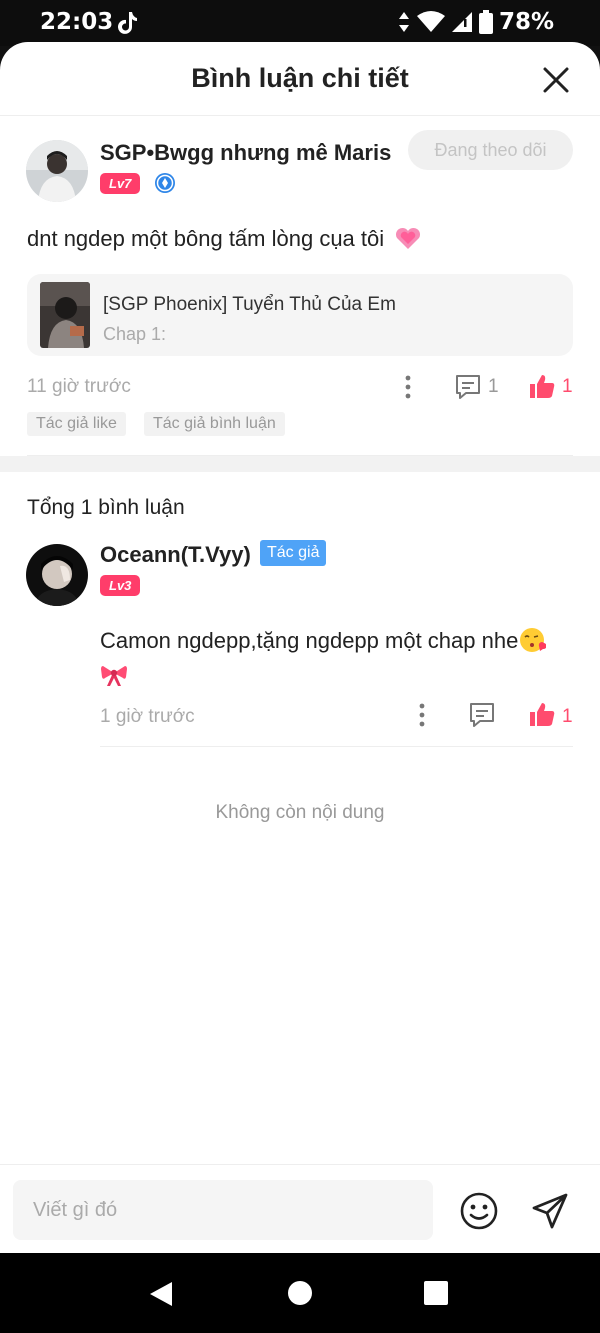 This screenshot has width=600, height=1333. I want to click on work-card: [SGP Phoenix] Tuyển Thủ Của Em Chap 1:, so click(300, 315).